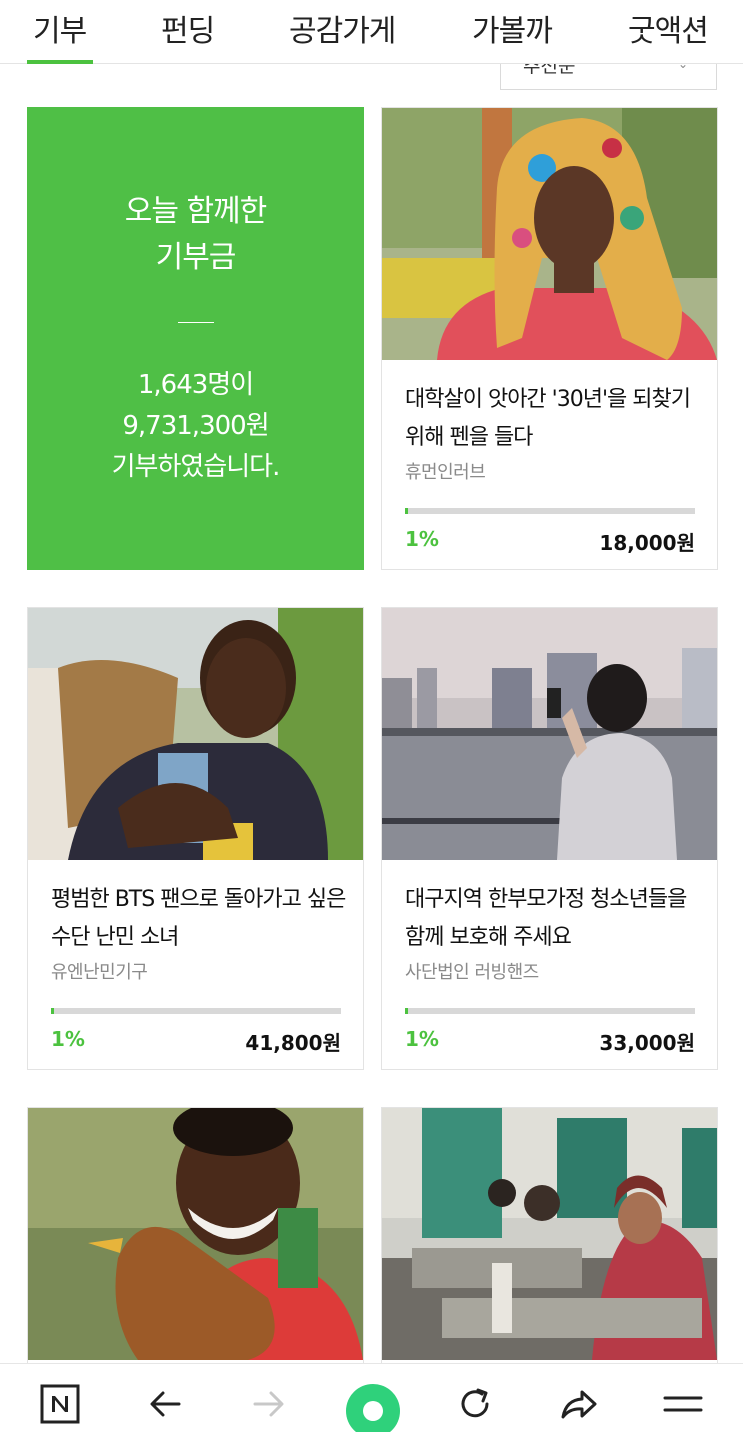  Describe the element at coordinates (195, 385) in the screenshot. I see `donor-count: 1,643명이` at that location.